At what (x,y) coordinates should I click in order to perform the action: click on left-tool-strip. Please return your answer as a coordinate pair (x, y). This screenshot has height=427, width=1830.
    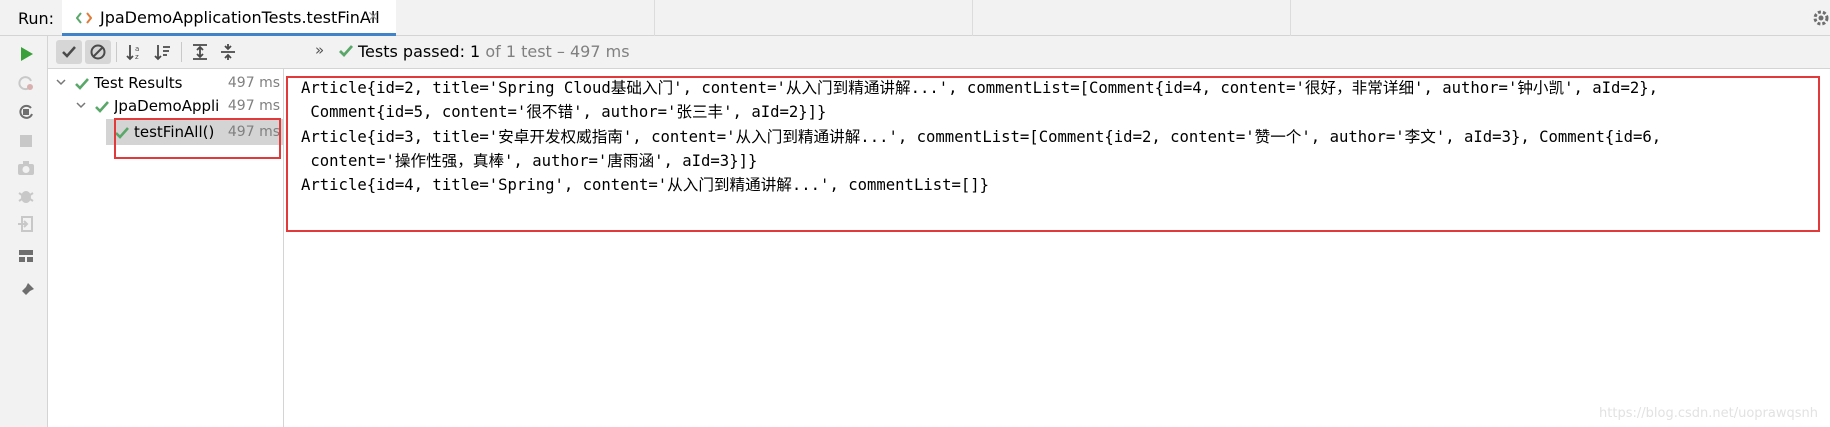
    Looking at the image, I should click on (24, 231).